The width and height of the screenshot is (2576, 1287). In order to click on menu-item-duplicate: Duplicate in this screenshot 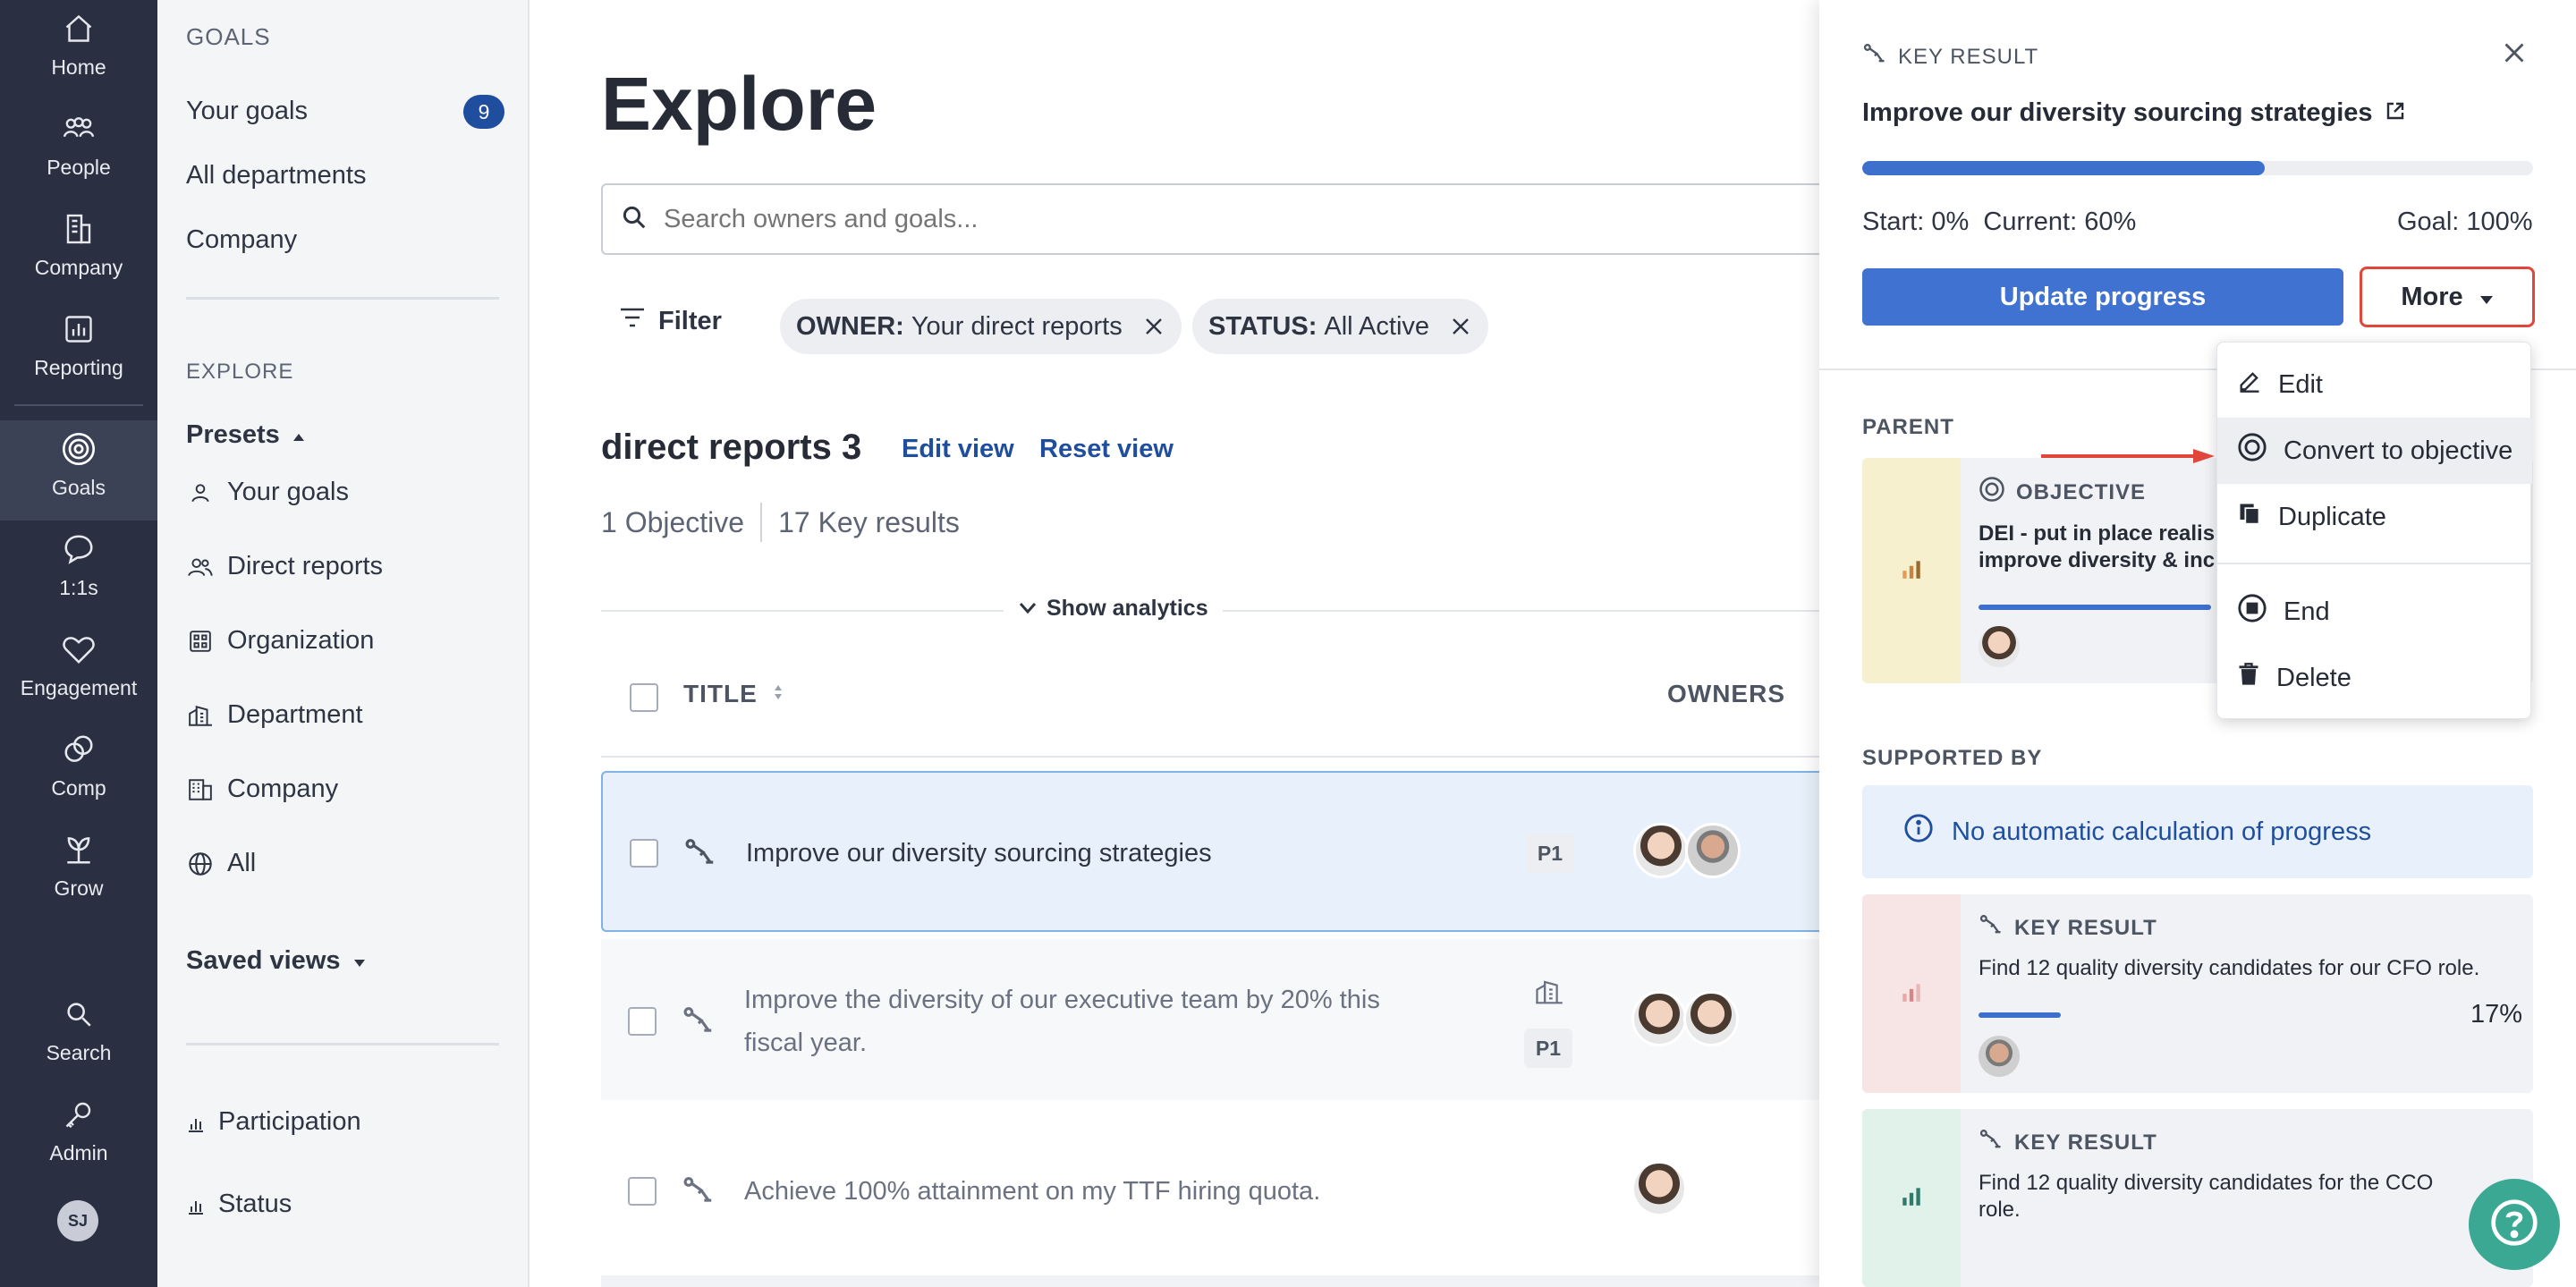, I will do `click(2374, 517)`.